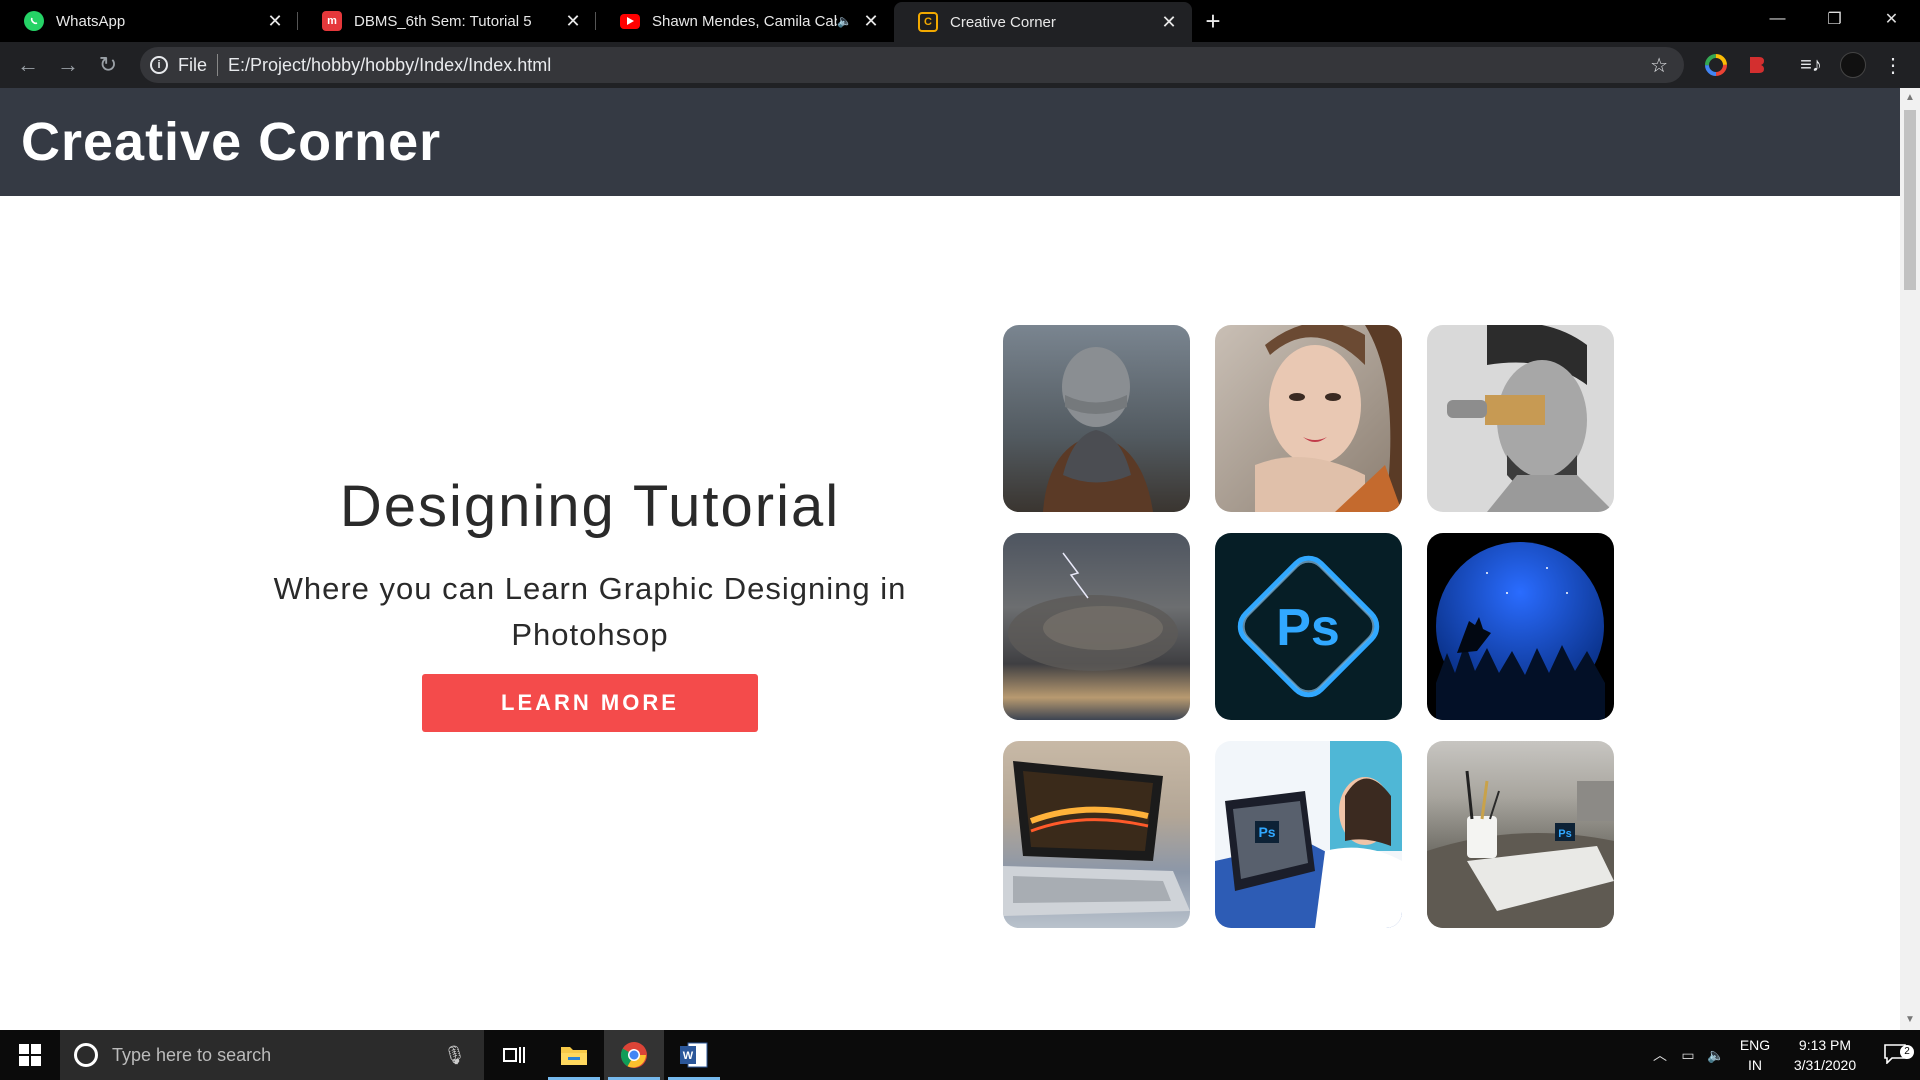 The width and height of the screenshot is (1920, 1080). What do you see at coordinates (1520, 626) in the screenshot?
I see `wolf-moon-illustration` at bounding box center [1520, 626].